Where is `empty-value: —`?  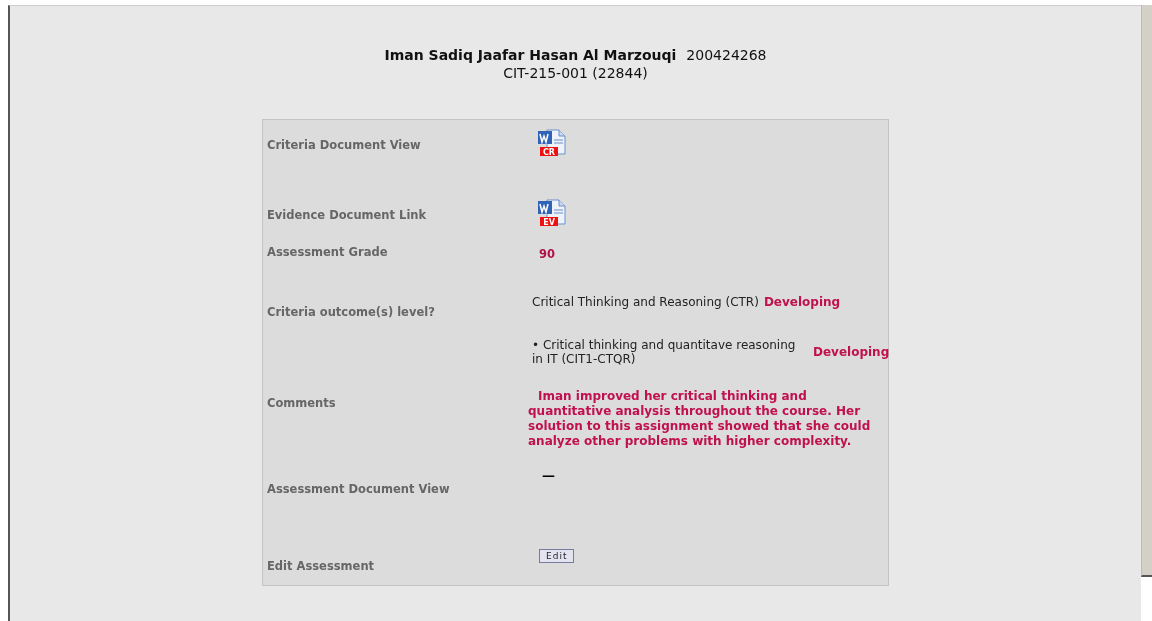
empty-value: — is located at coordinates (548, 475).